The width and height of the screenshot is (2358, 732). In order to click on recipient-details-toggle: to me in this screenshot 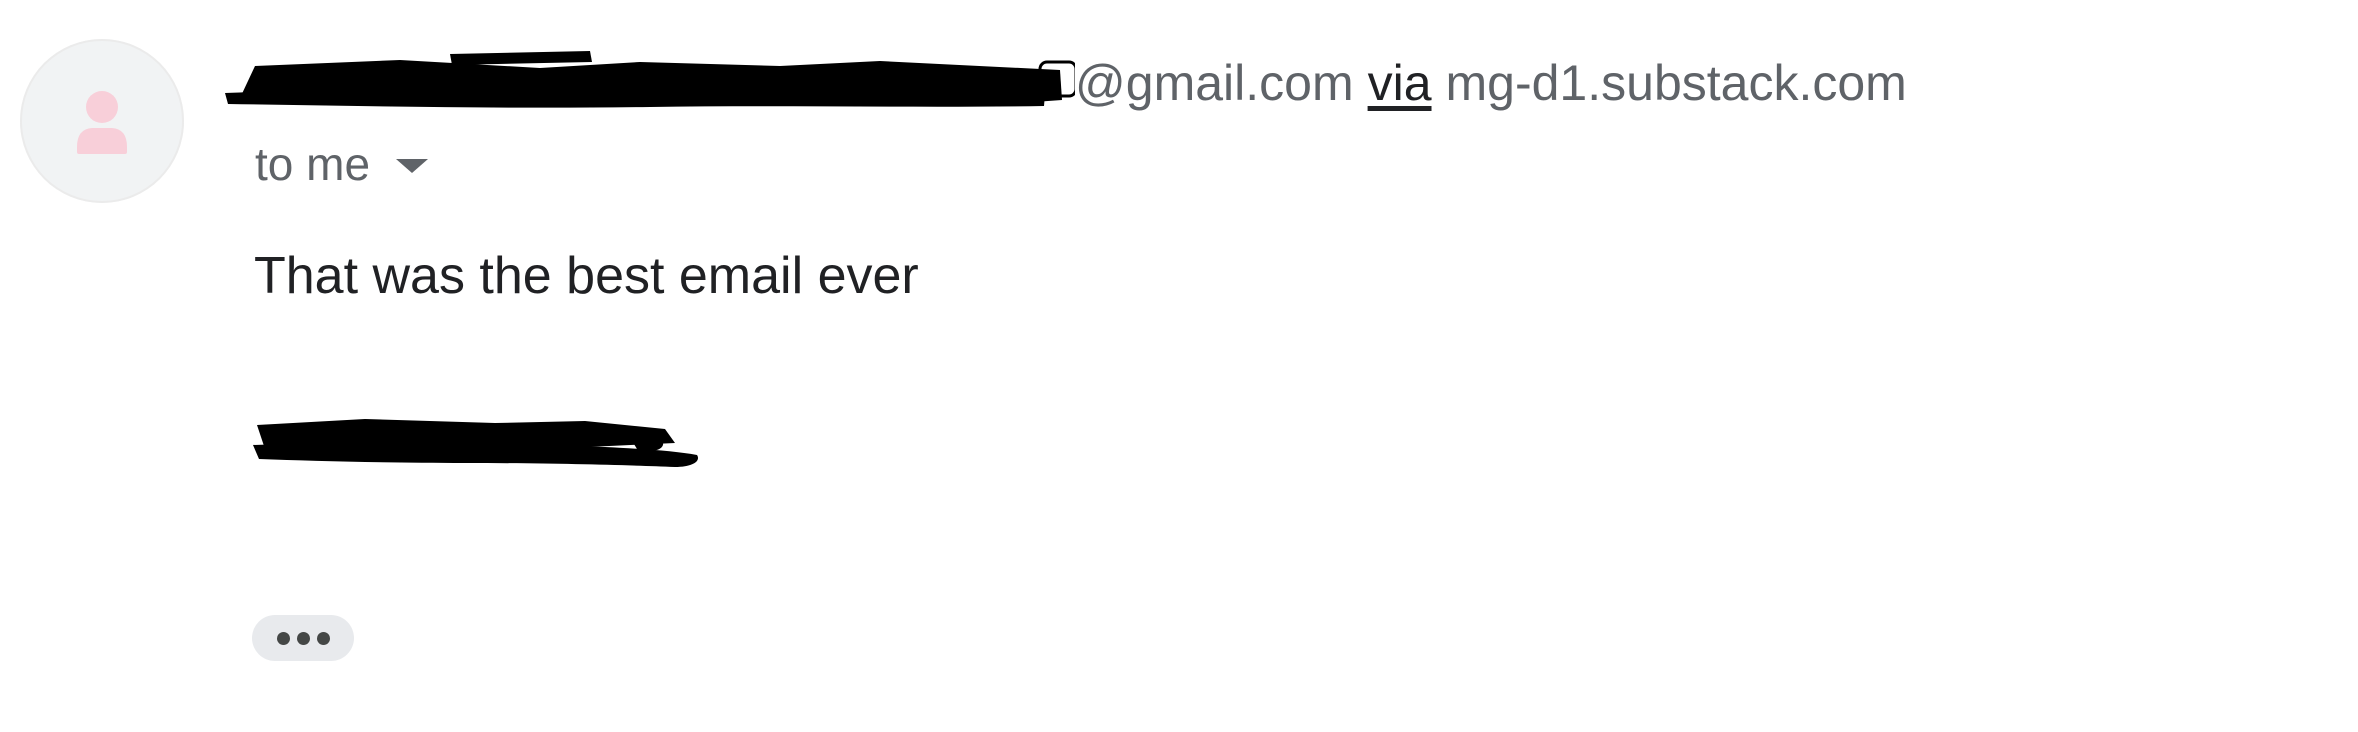, I will do `click(342, 164)`.